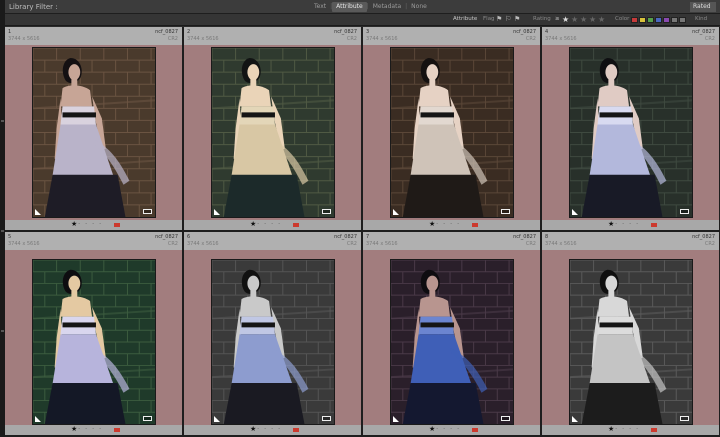 The height and width of the screenshot is (437, 720). I want to click on color-swatch-yellow, so click(642, 20).